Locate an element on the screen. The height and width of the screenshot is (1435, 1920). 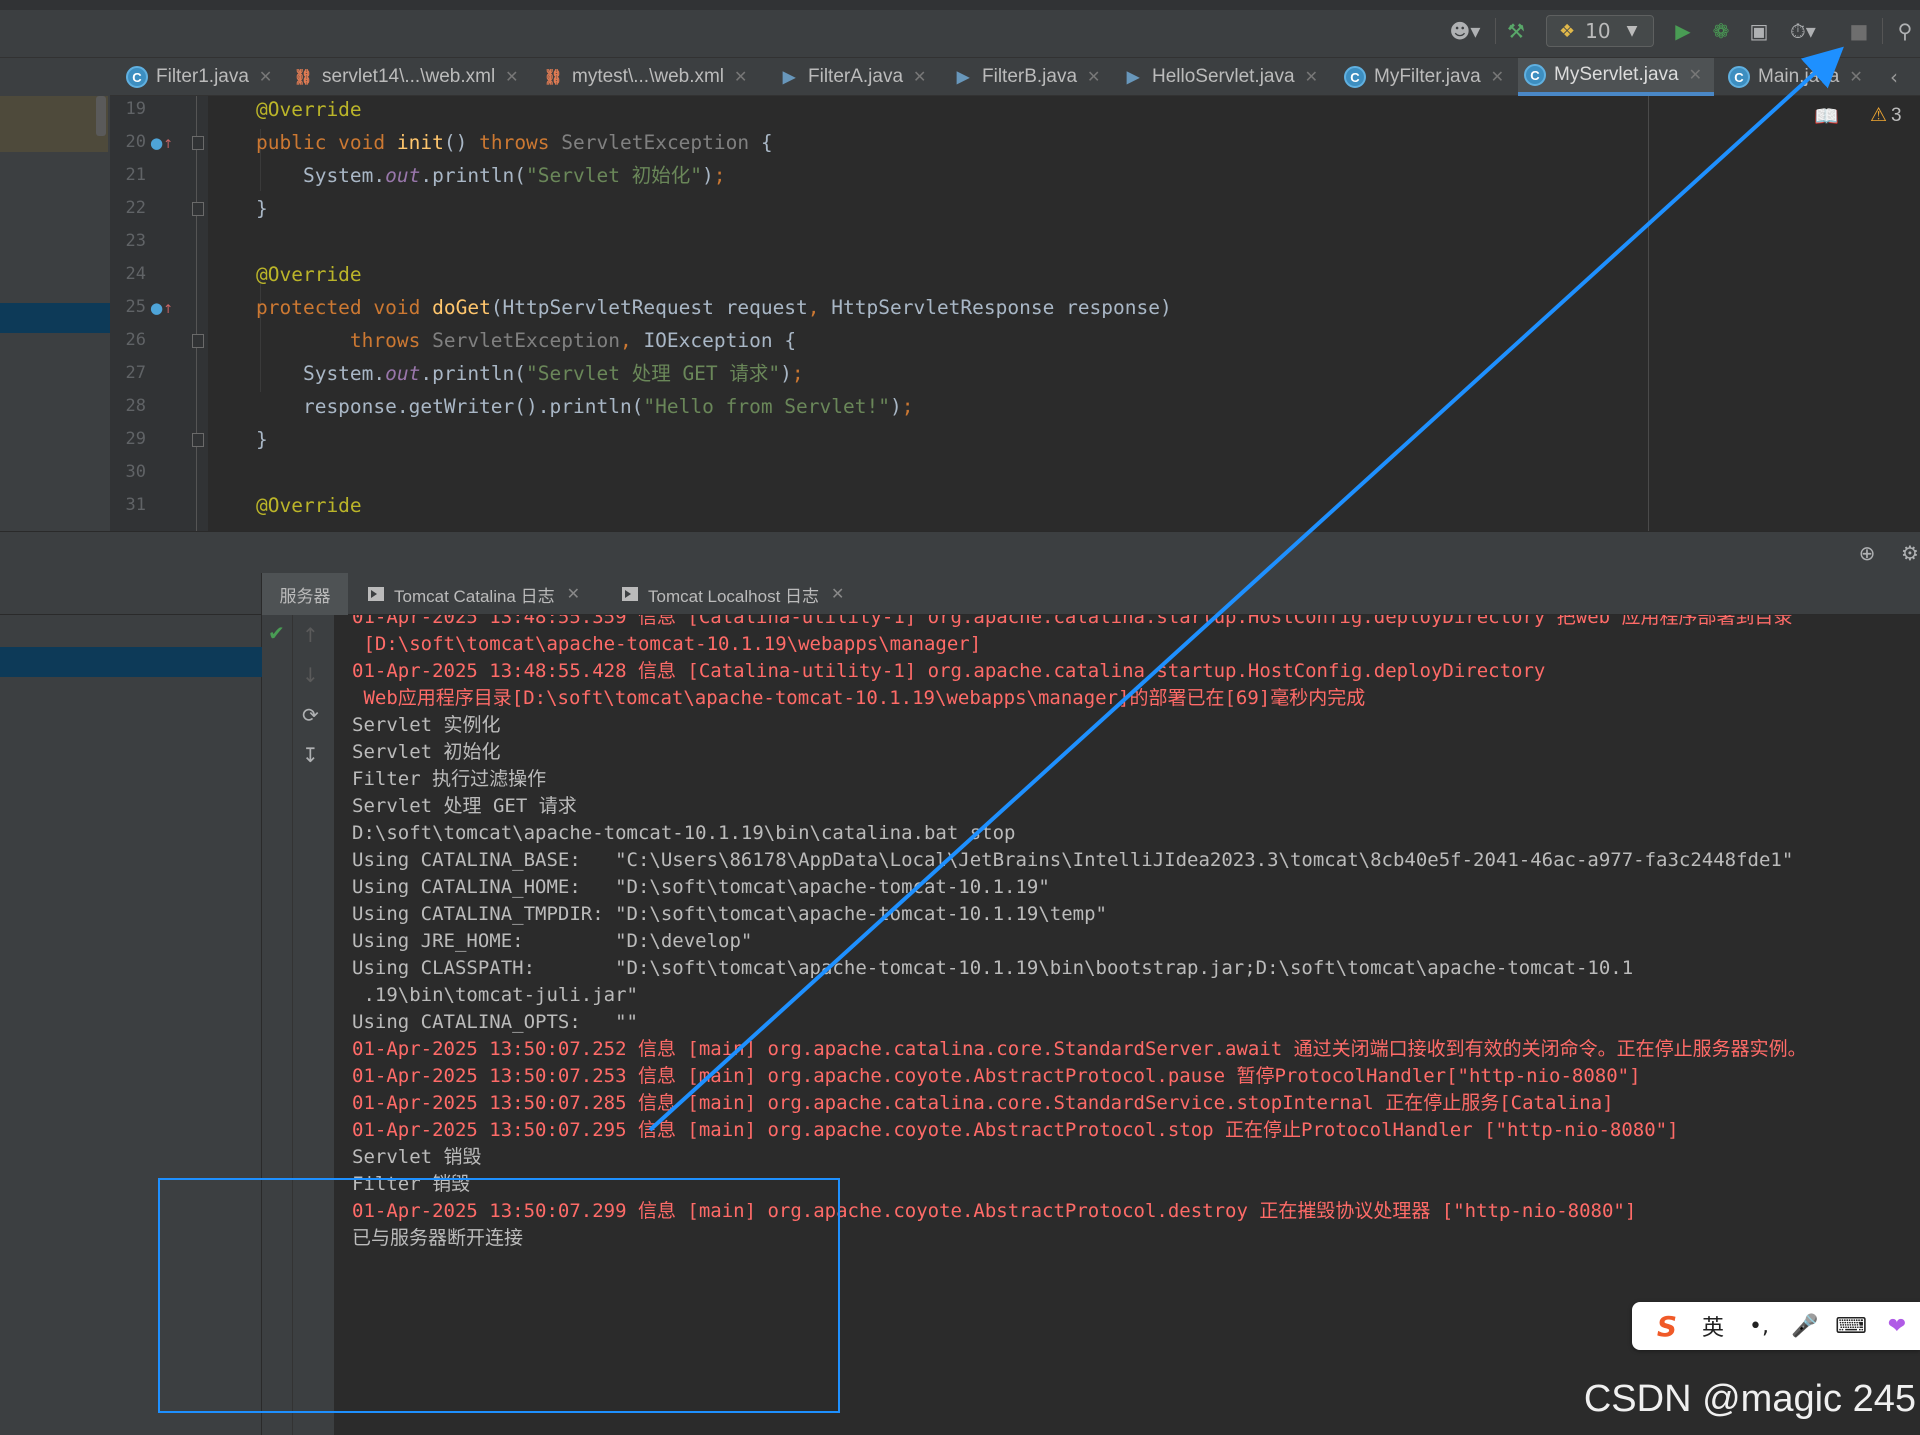
reader-mode-icon: 📖 is located at coordinates (1826, 116).